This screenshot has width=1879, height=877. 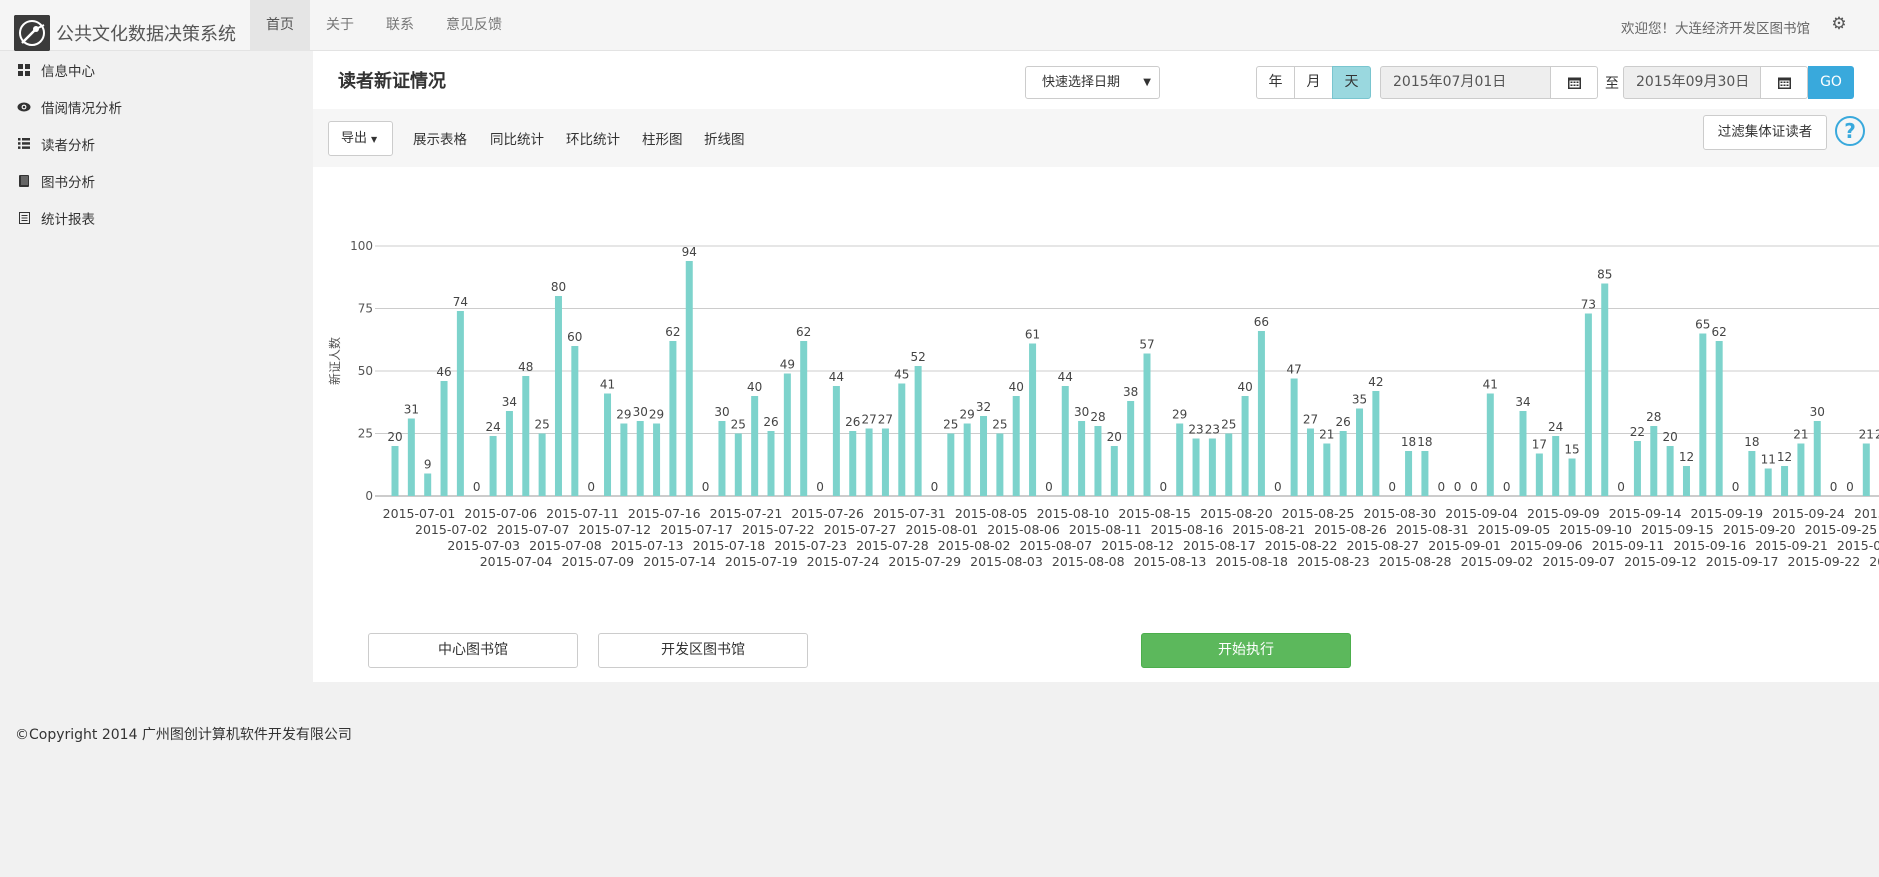 I want to click on data-label: 28, so click(x=1097, y=417).